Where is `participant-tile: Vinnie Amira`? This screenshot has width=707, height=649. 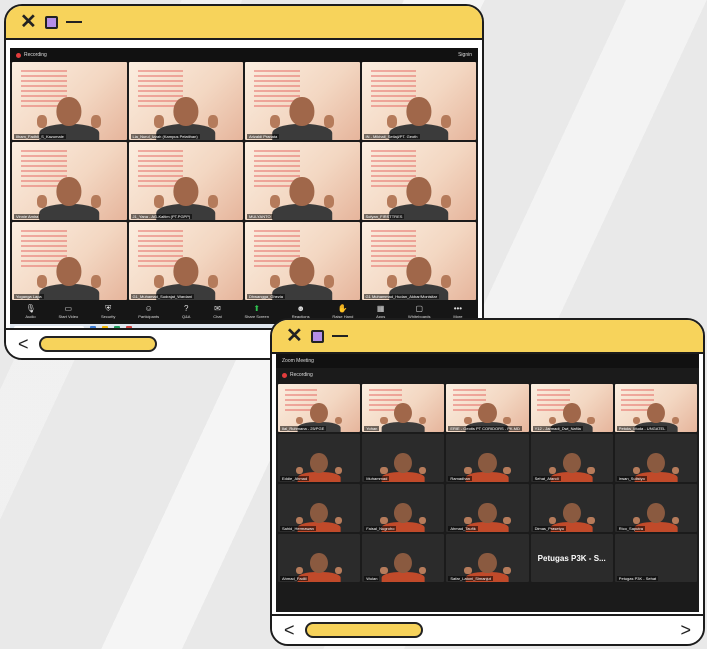 participant-tile: Vinnie Amira is located at coordinates (69, 181).